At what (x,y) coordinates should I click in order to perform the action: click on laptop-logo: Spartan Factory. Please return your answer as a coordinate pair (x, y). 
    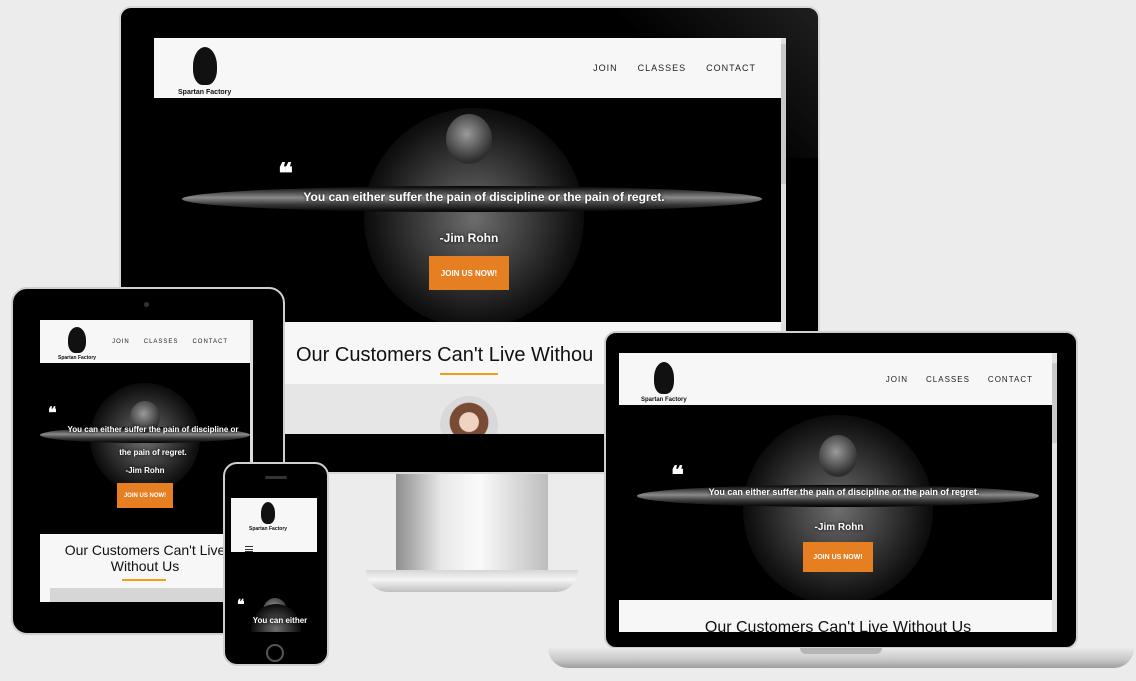
    Looking at the image, I should click on (664, 382).